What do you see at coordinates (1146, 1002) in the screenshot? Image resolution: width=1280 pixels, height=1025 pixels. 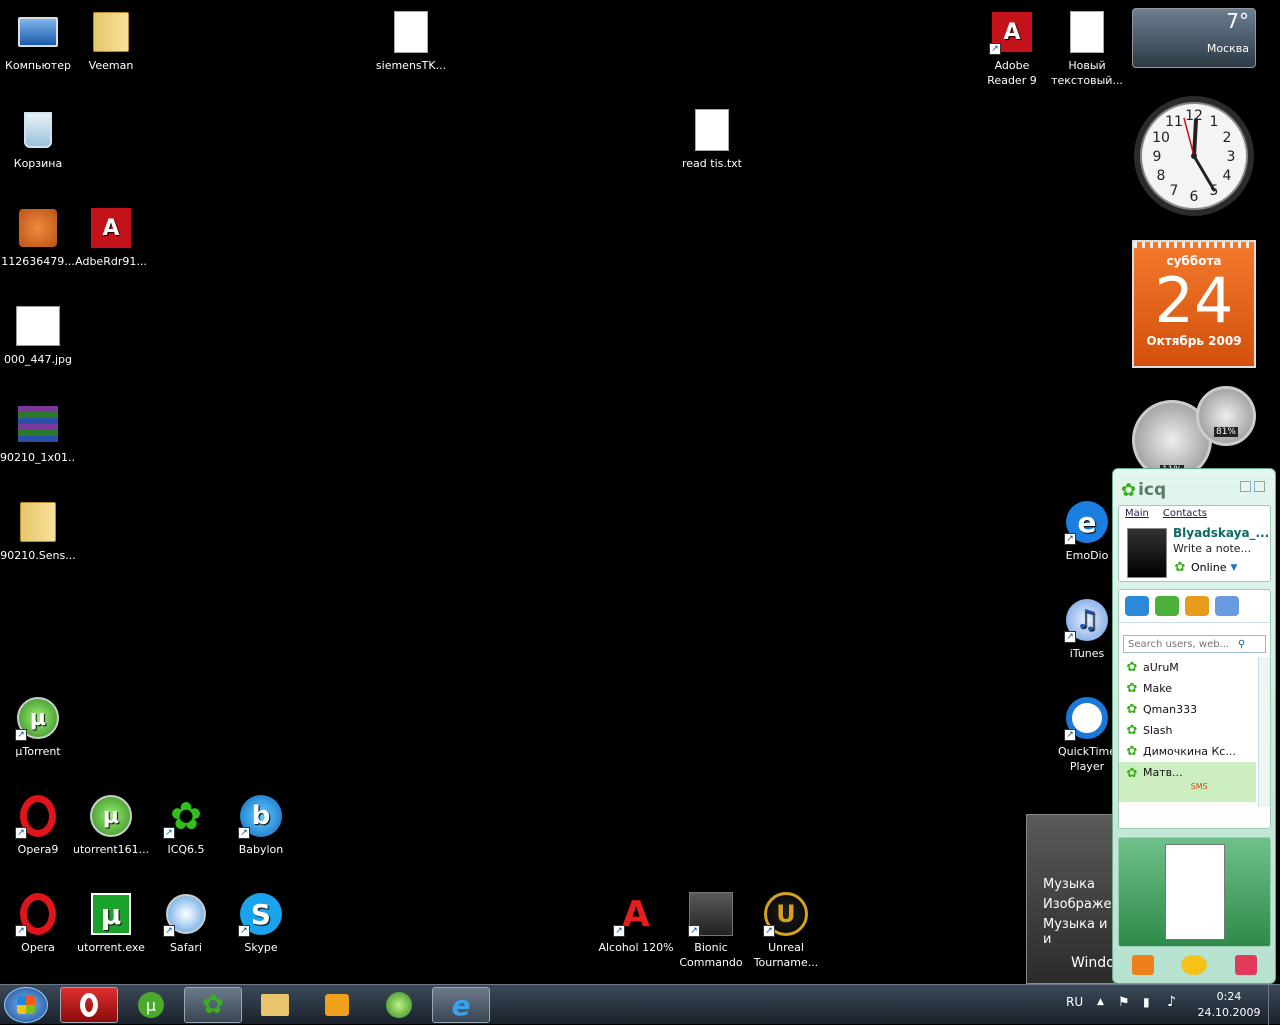 I see `network-icon: ▮` at bounding box center [1146, 1002].